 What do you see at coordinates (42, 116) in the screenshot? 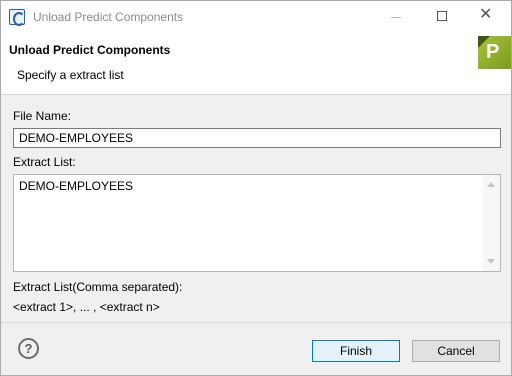
I see `file-name-label: File Name:` at bounding box center [42, 116].